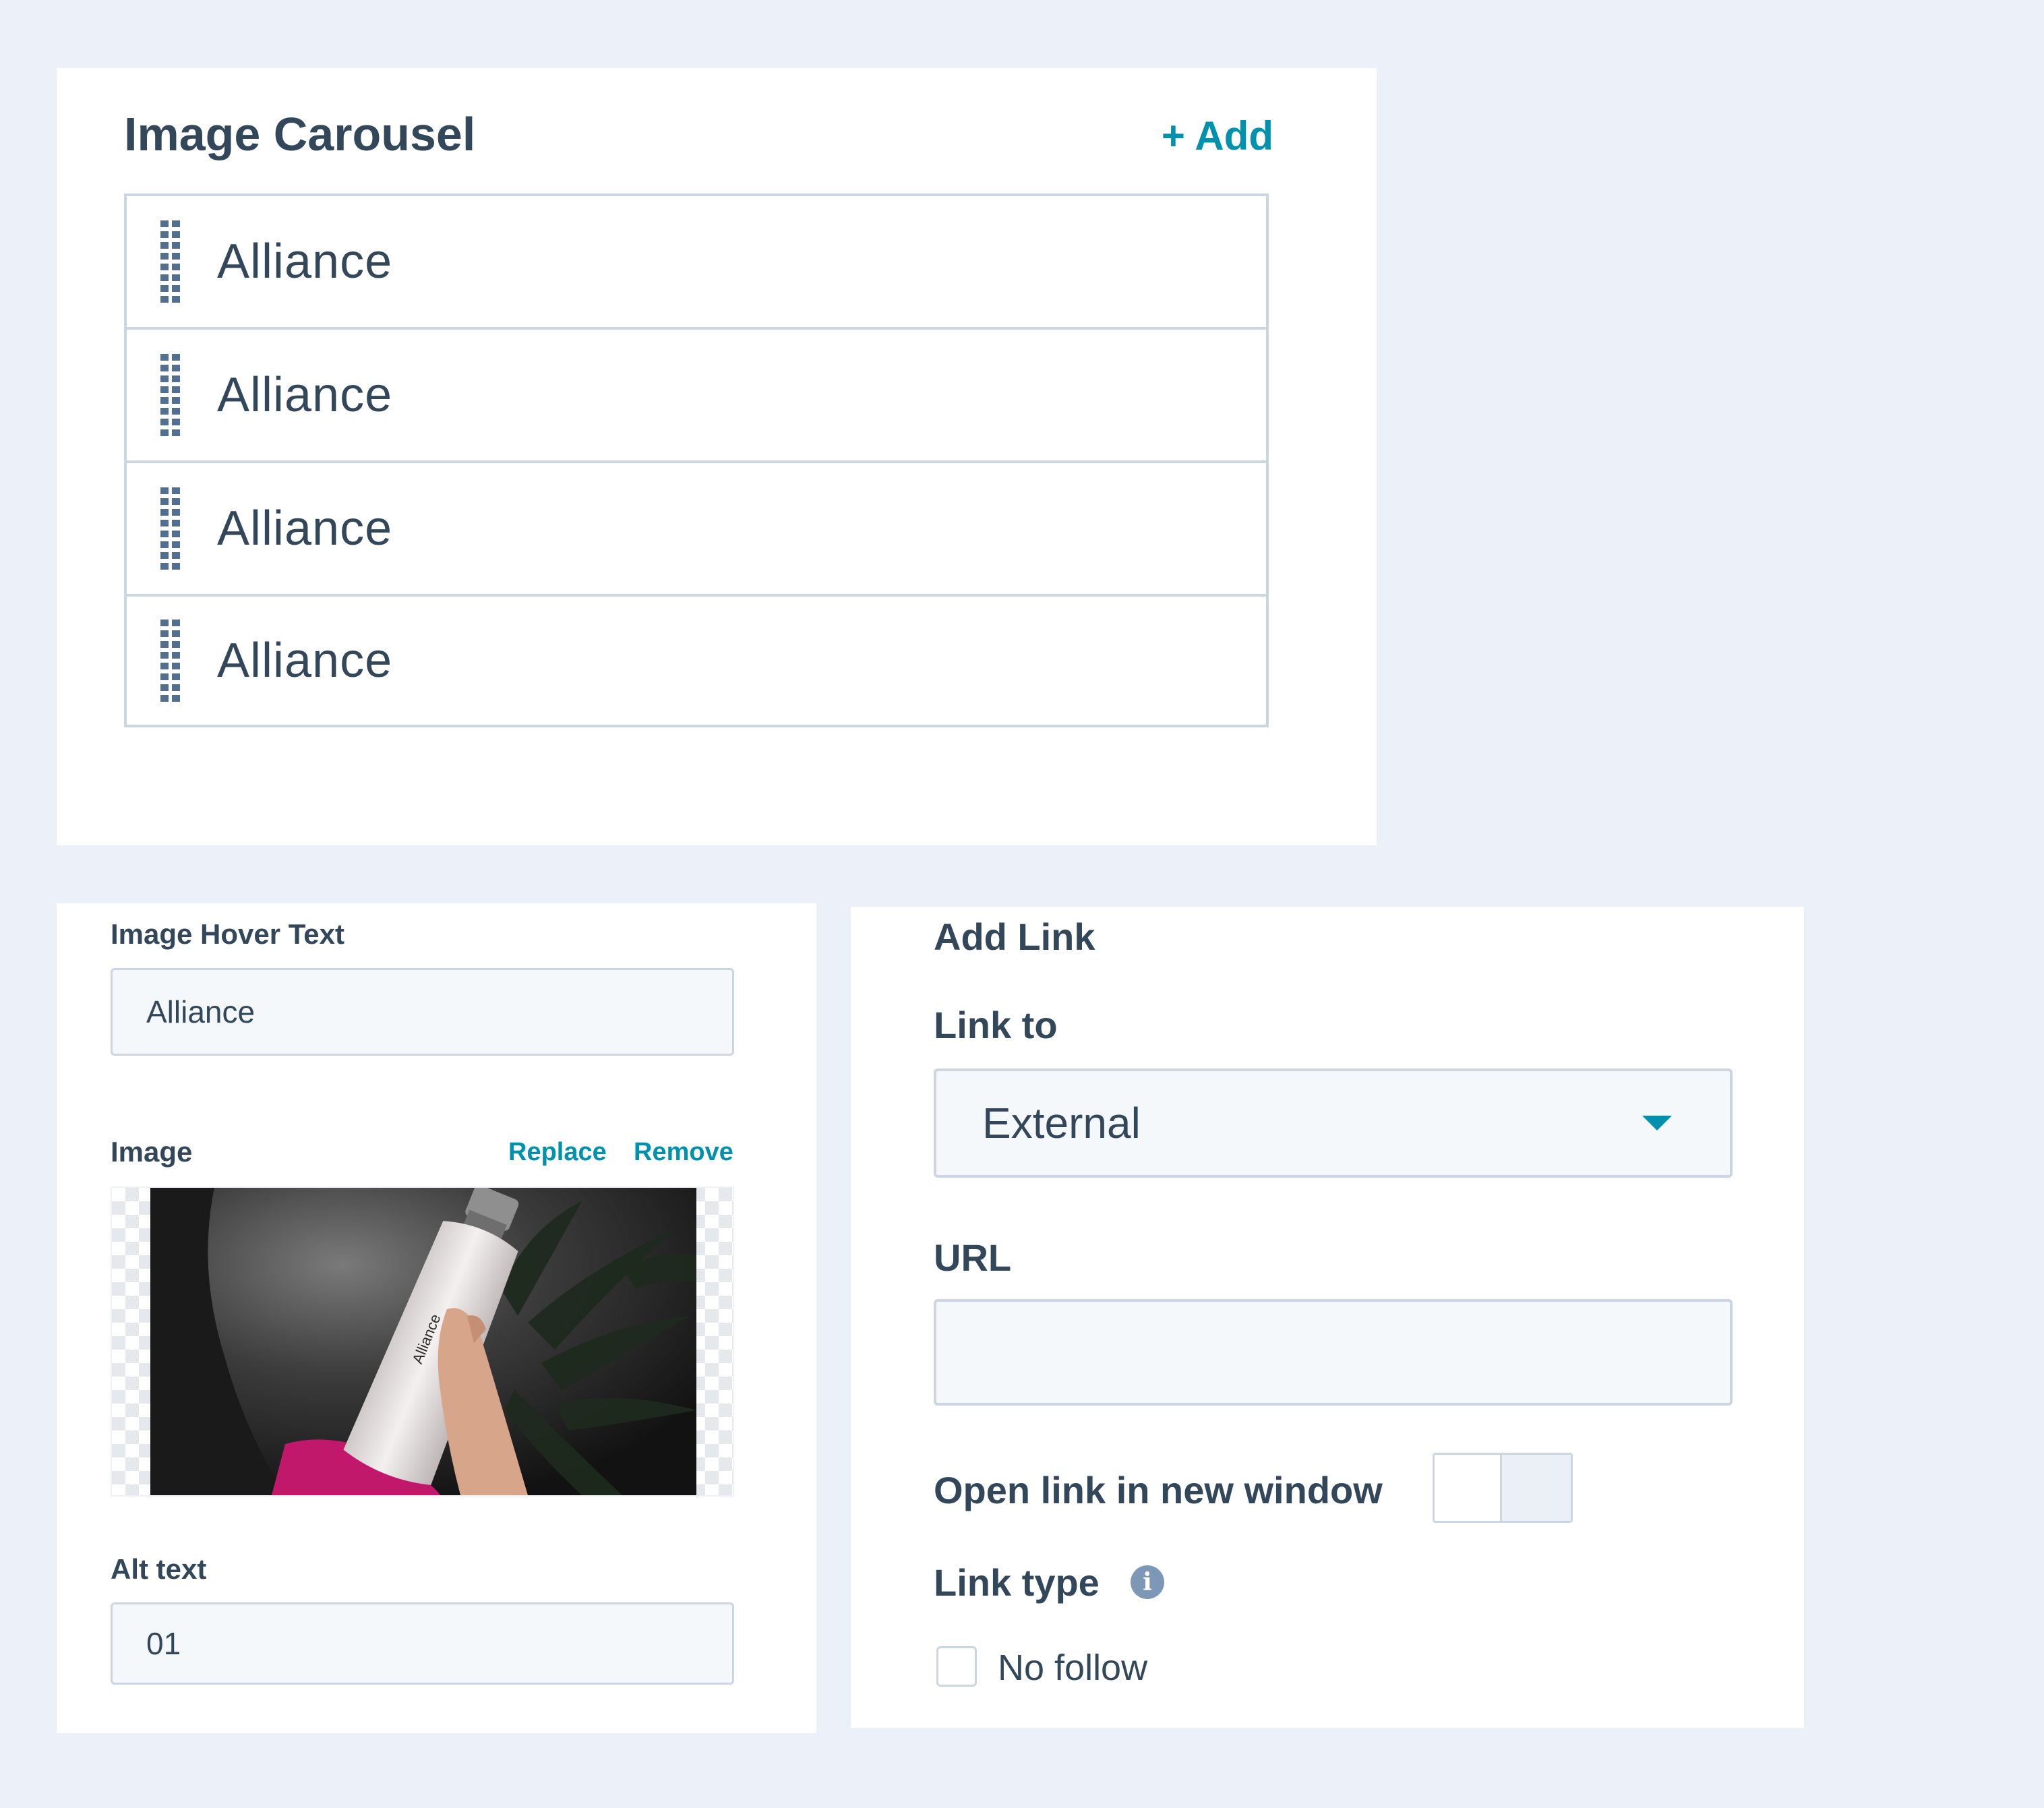 This screenshot has width=2044, height=1808. What do you see at coordinates (1334, 1353) in the screenshot?
I see `url-input` at bounding box center [1334, 1353].